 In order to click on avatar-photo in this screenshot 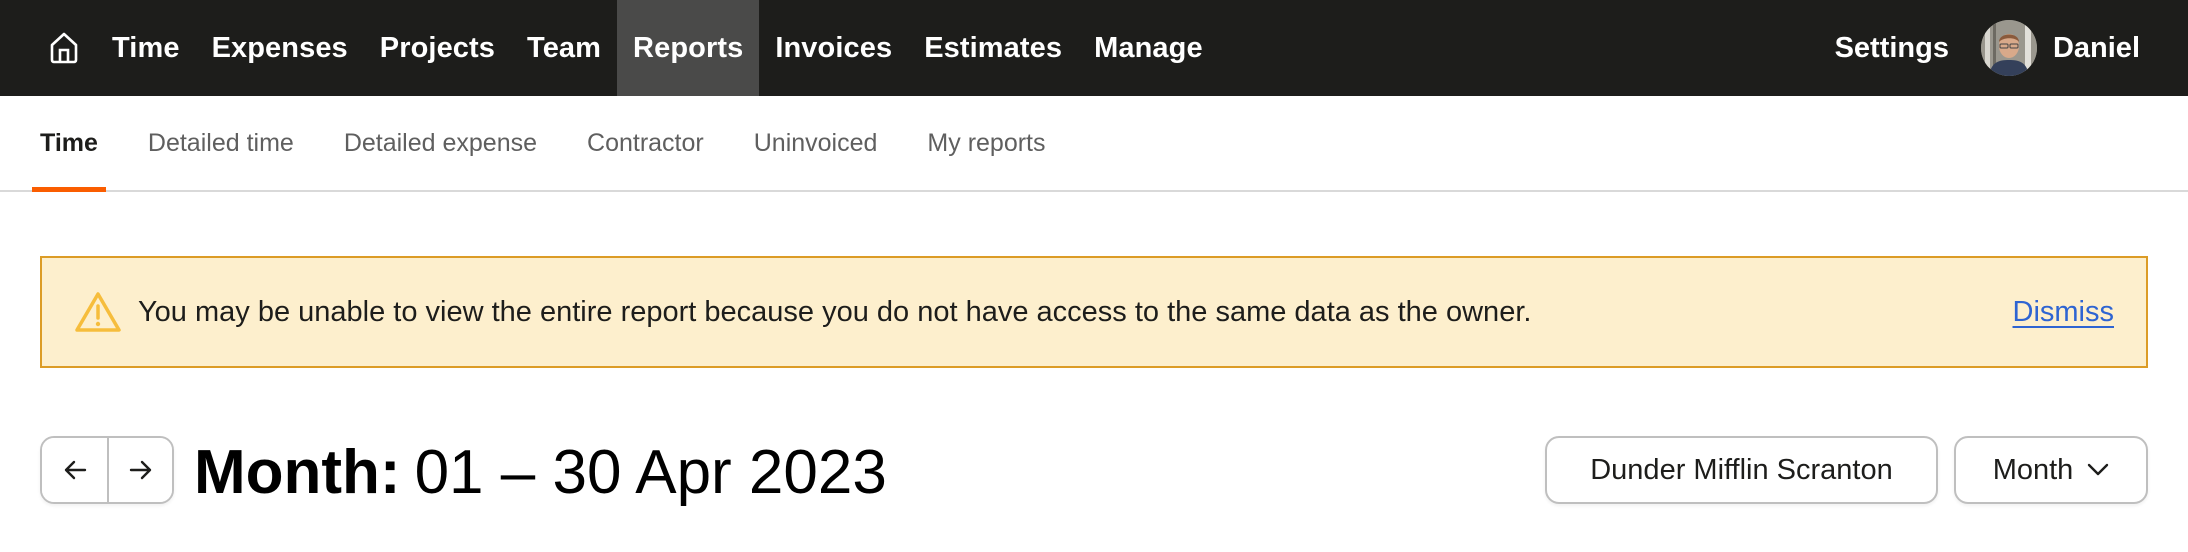, I will do `click(2008, 48)`.